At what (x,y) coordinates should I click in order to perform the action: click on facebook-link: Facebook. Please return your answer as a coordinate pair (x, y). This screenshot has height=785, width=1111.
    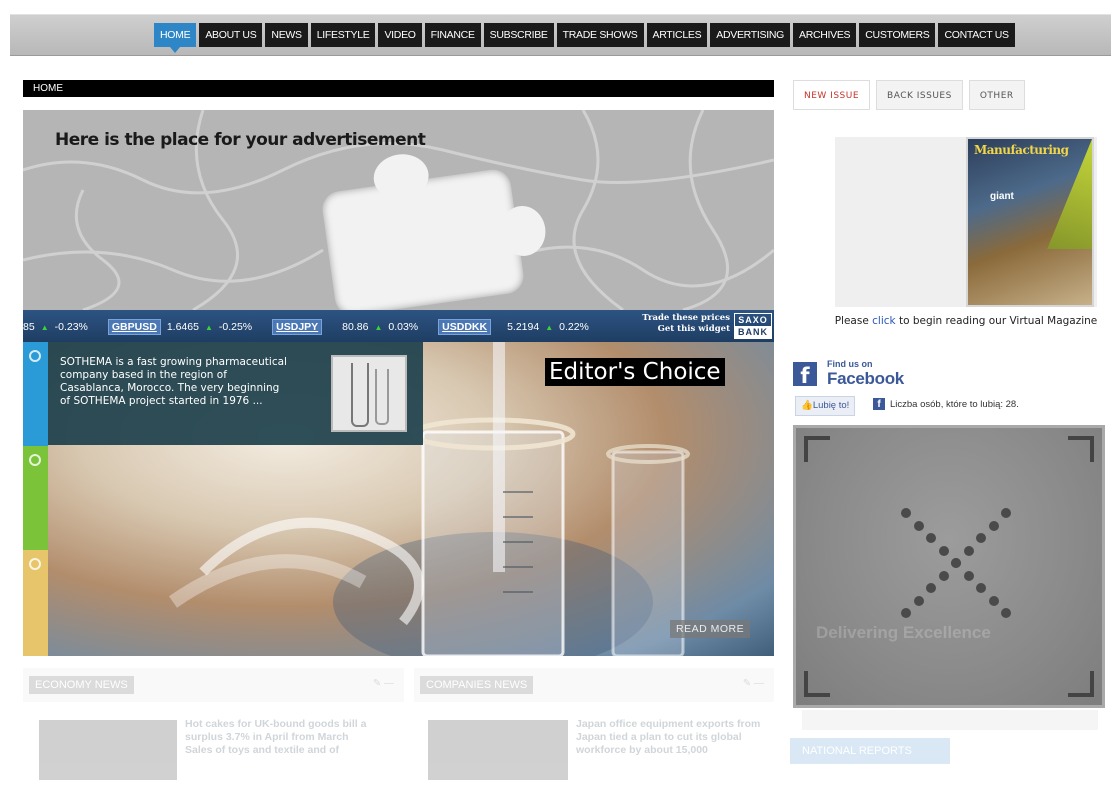
    Looking at the image, I should click on (865, 379).